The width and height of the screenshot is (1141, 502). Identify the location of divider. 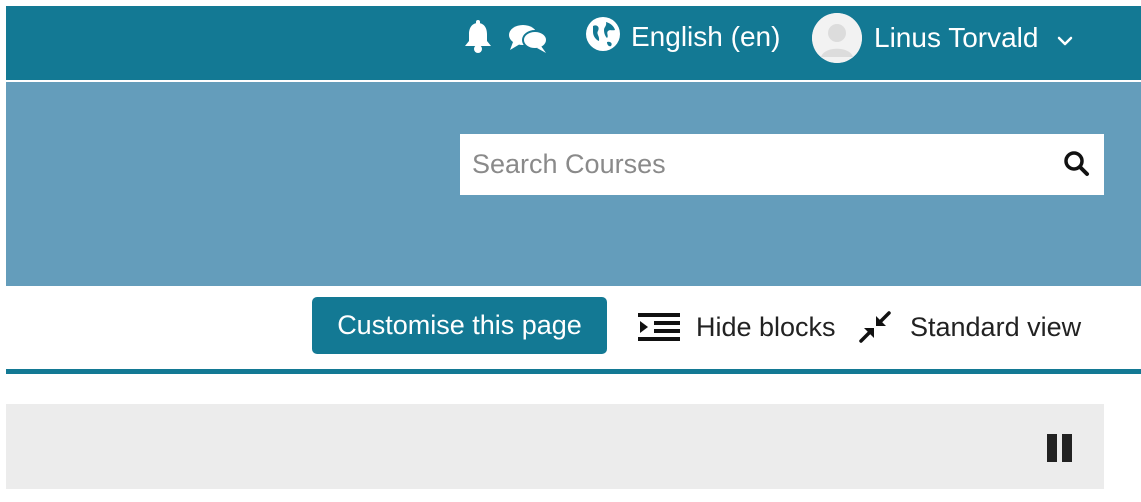
(573, 371).